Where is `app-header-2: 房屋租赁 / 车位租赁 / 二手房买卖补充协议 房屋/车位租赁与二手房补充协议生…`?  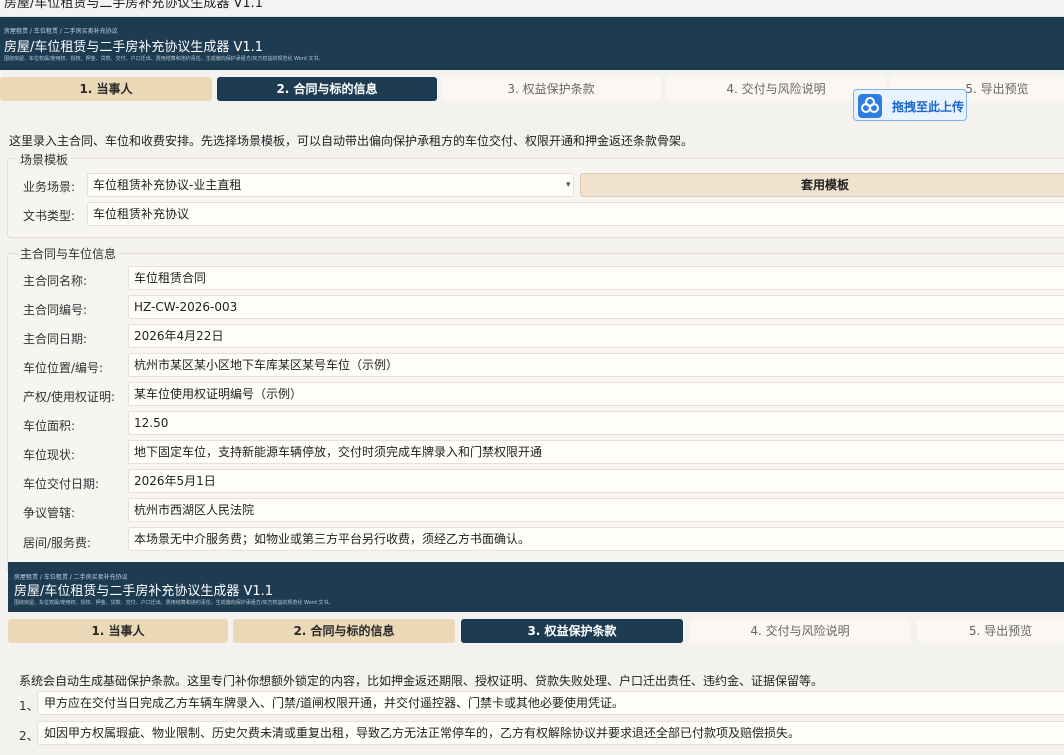
app-header-2: 房屋租赁 / 车位租赁 / 二手房买卖补充协议 房屋/车位租赁与二手房补充协议生… is located at coordinates (536, 587).